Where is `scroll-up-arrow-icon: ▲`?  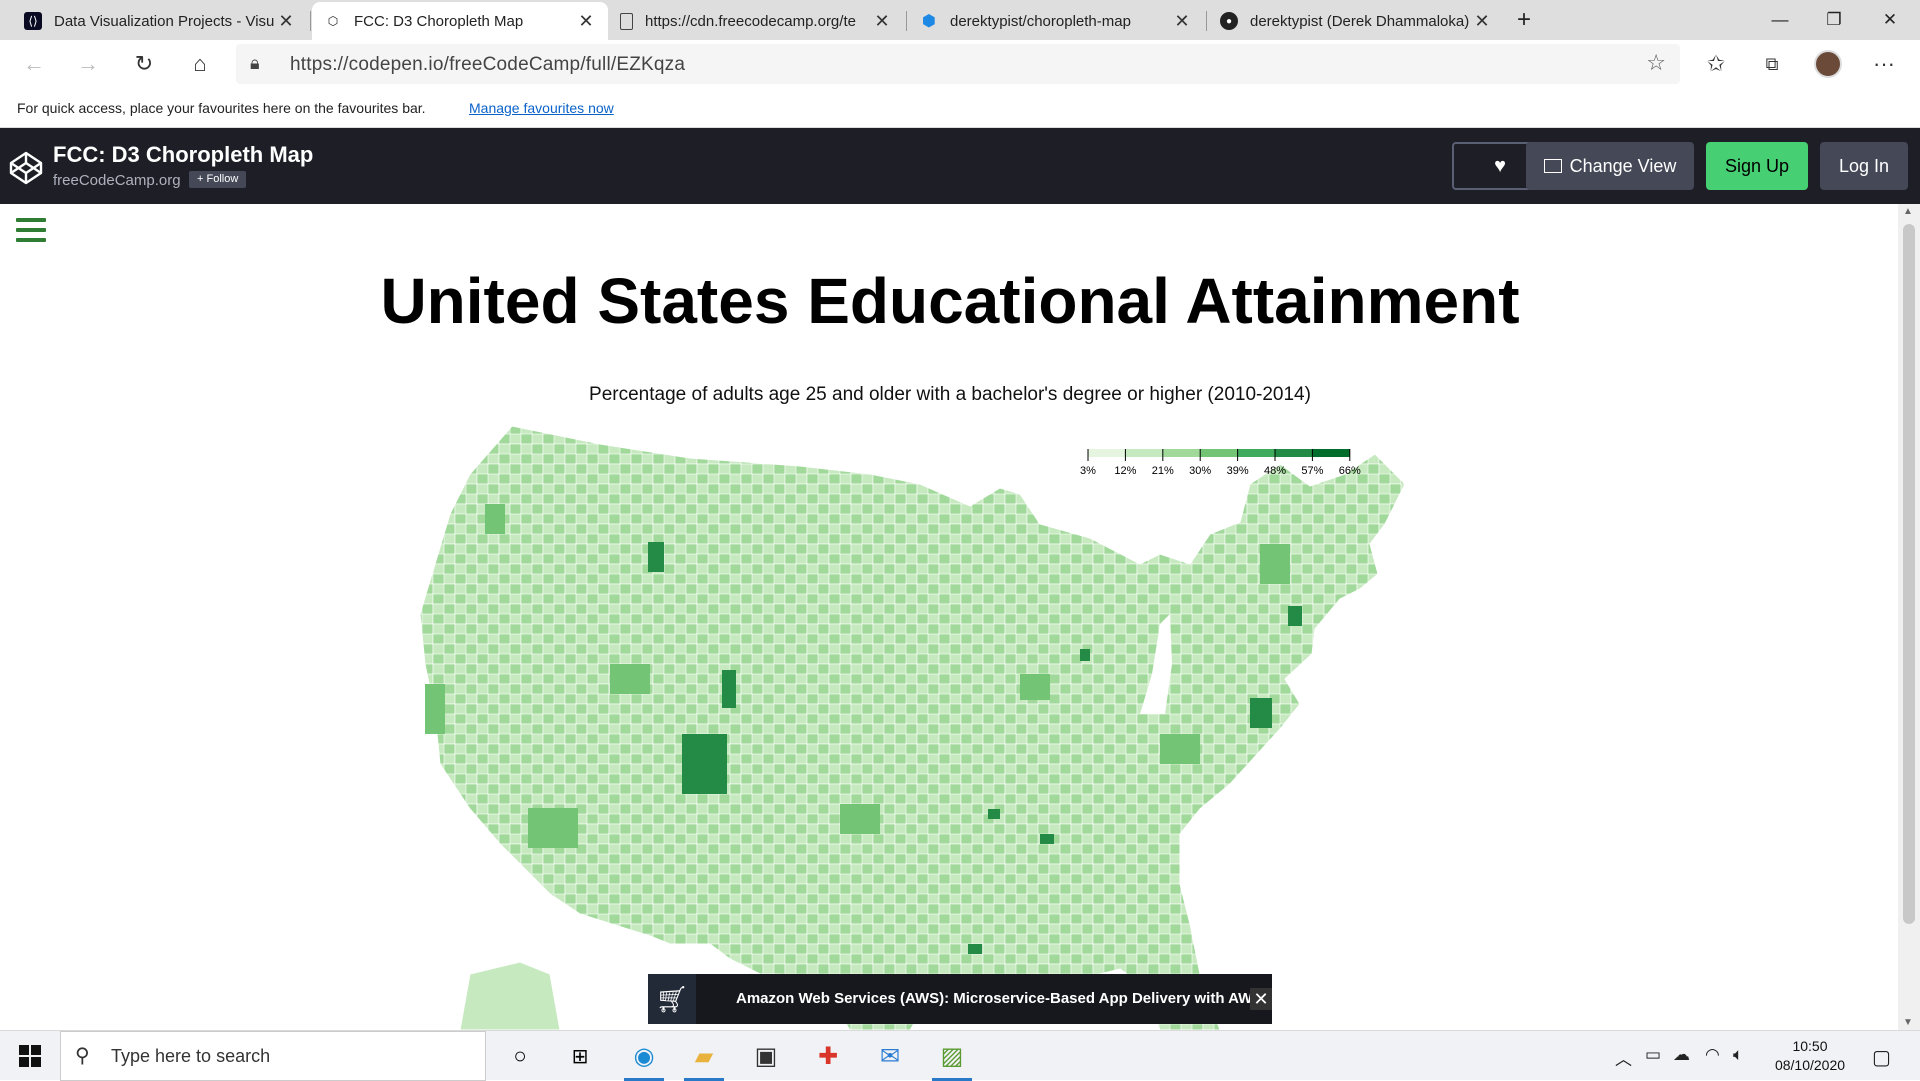
scroll-up-arrow-icon: ▲ is located at coordinates (1908, 211).